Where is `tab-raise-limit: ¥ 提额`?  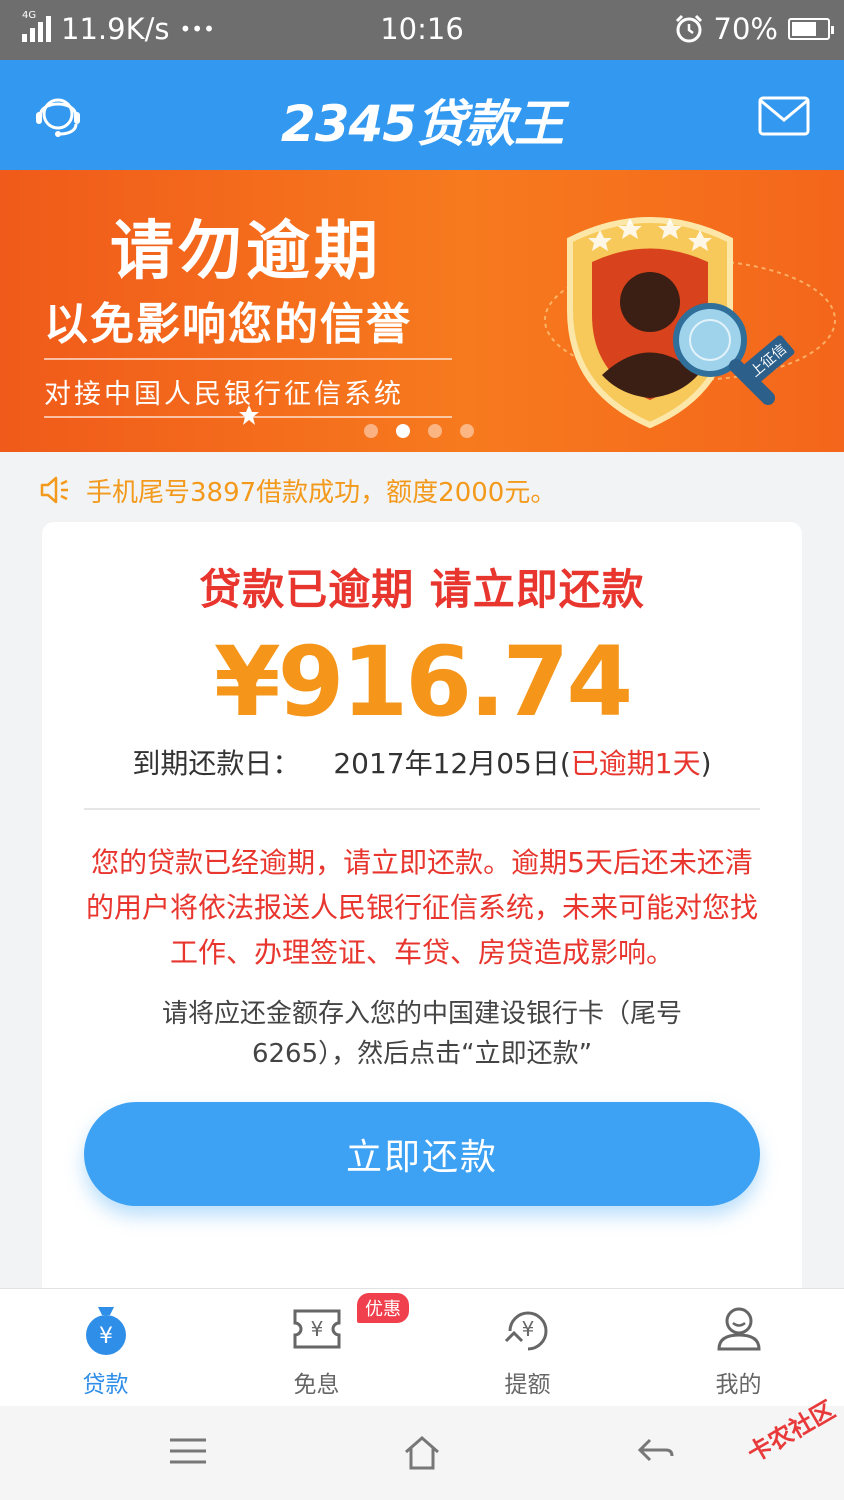 tab-raise-limit: ¥ 提额 is located at coordinates (527, 1347).